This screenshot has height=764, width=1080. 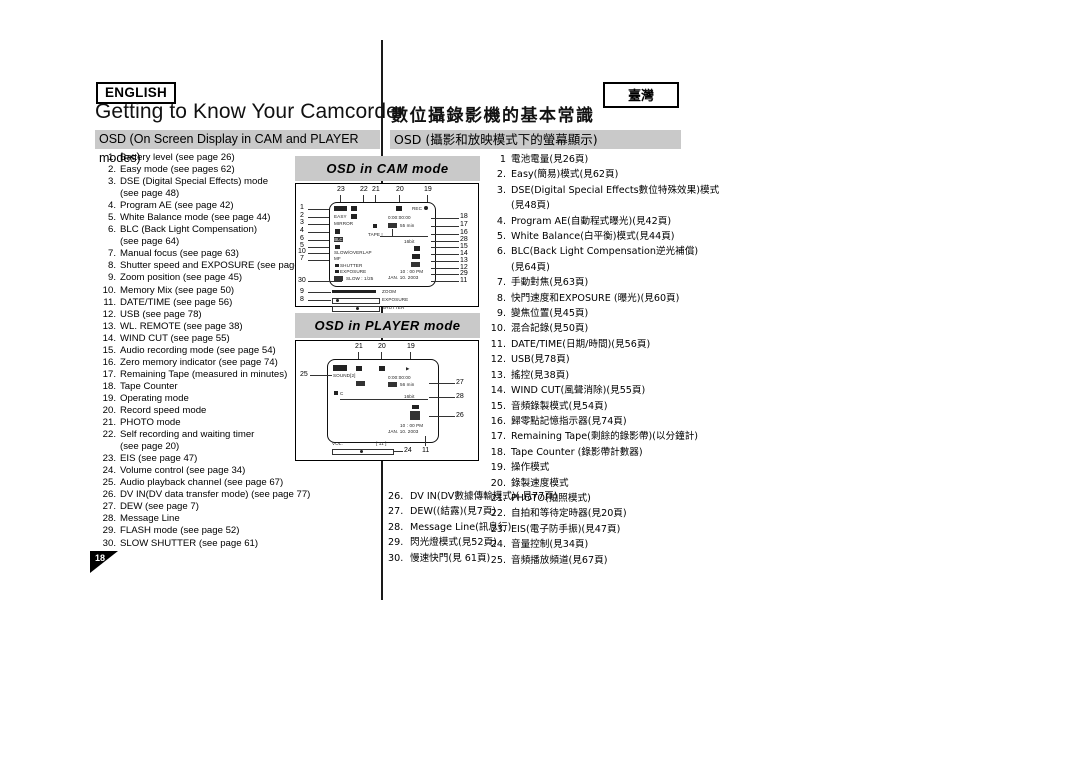 I want to click on mirror-label: MIRROR, so click(x=344, y=223).